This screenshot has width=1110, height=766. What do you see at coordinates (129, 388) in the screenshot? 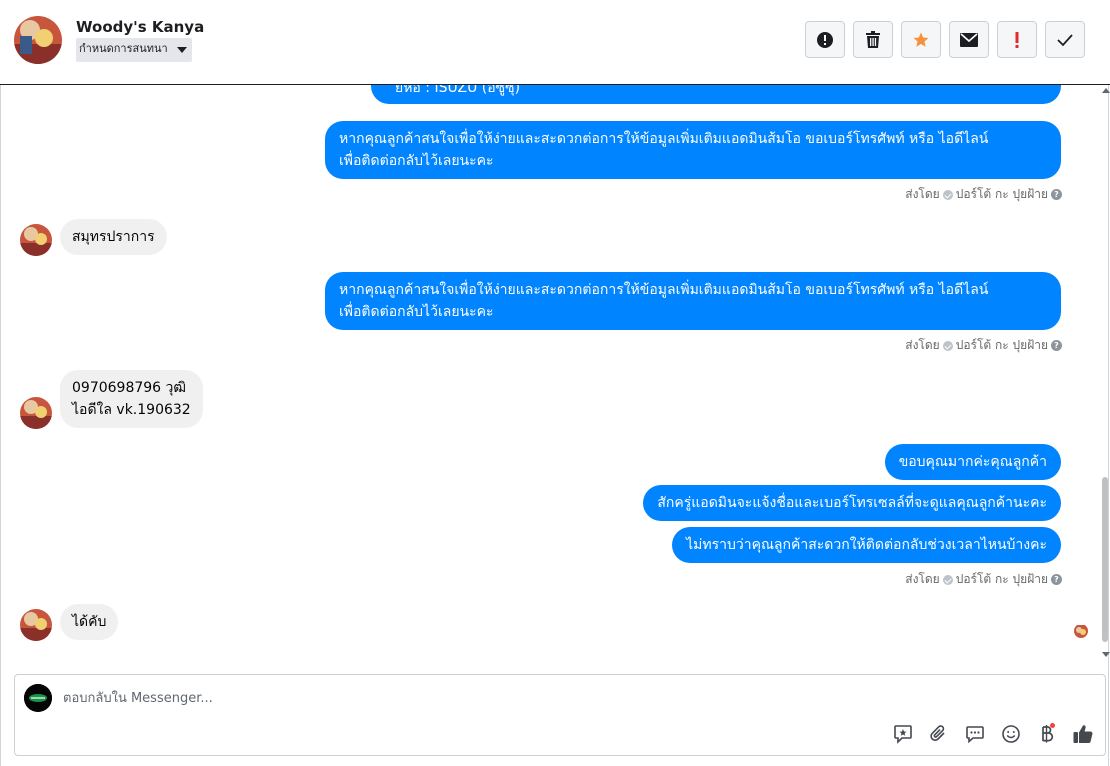
I see `message-text: 0970698796 วุฒิ` at bounding box center [129, 388].